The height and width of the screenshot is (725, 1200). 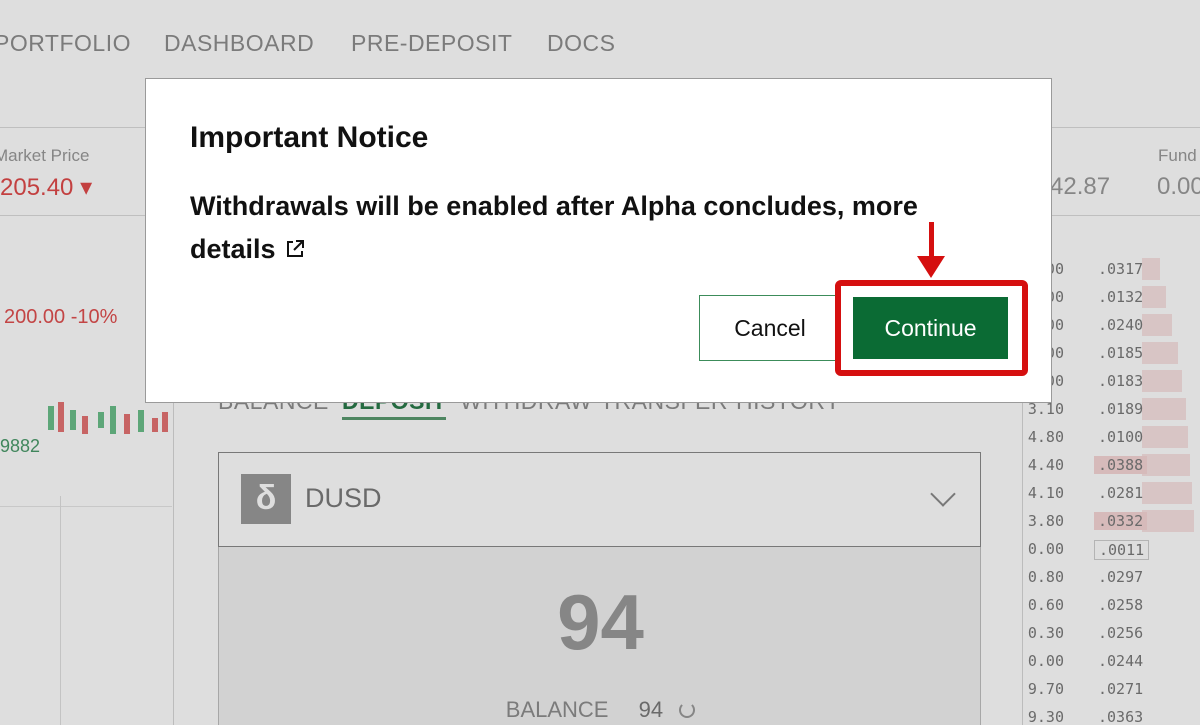 What do you see at coordinates (770, 328) in the screenshot?
I see `cancel-button: Cancel` at bounding box center [770, 328].